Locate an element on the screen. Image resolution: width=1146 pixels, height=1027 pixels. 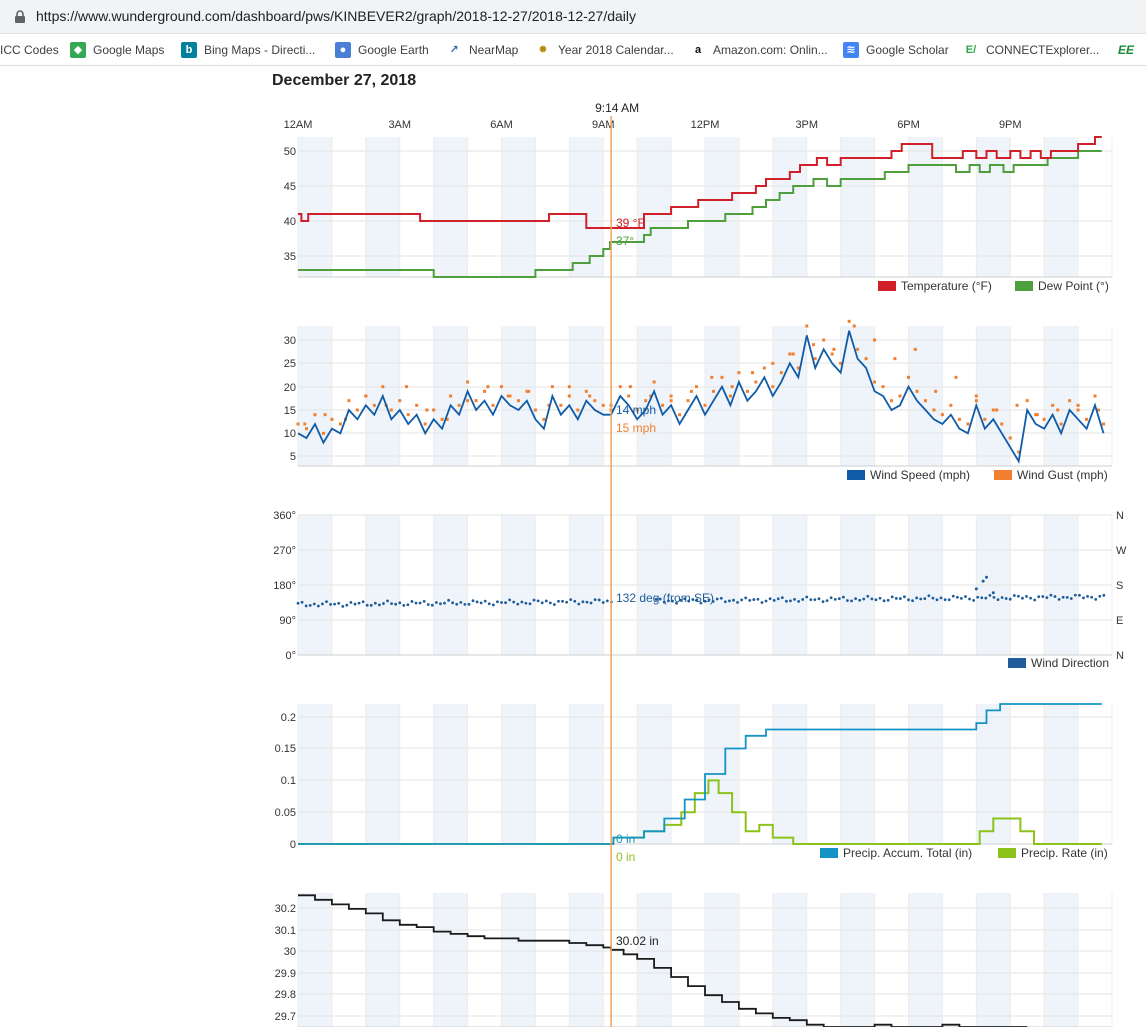
x-tick-label: 3AM is located at coordinates (399, 125).